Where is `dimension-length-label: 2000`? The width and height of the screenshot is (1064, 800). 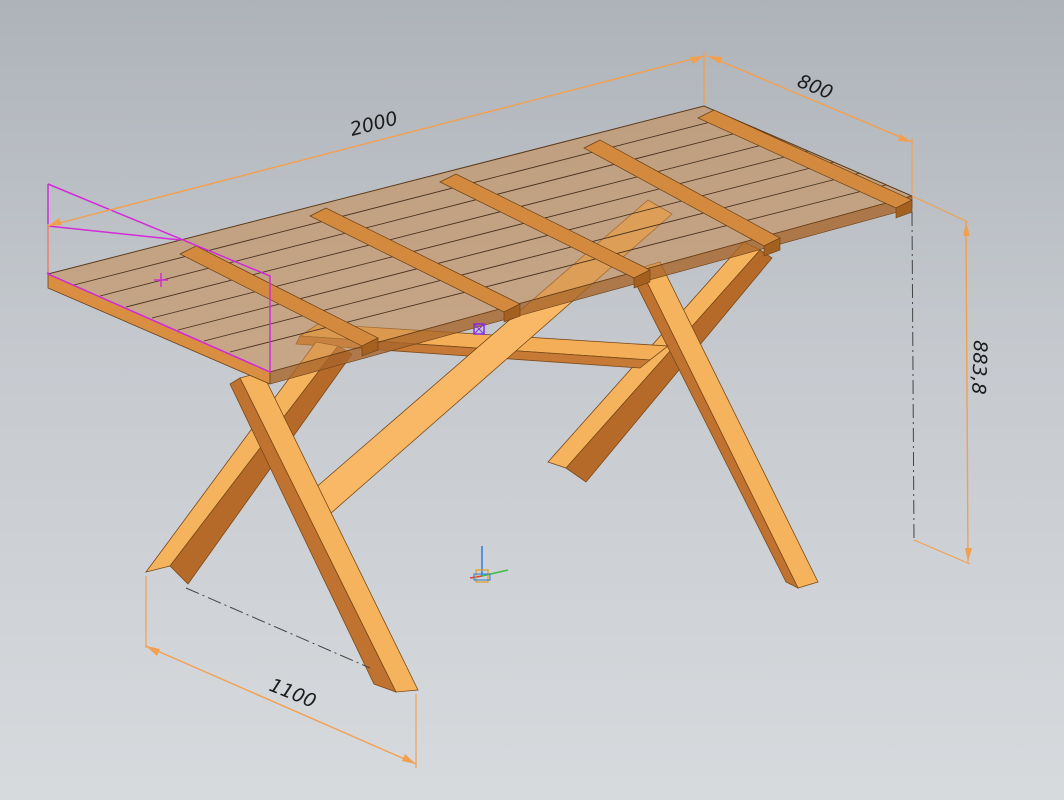 dimension-length-label: 2000 is located at coordinates (374, 123).